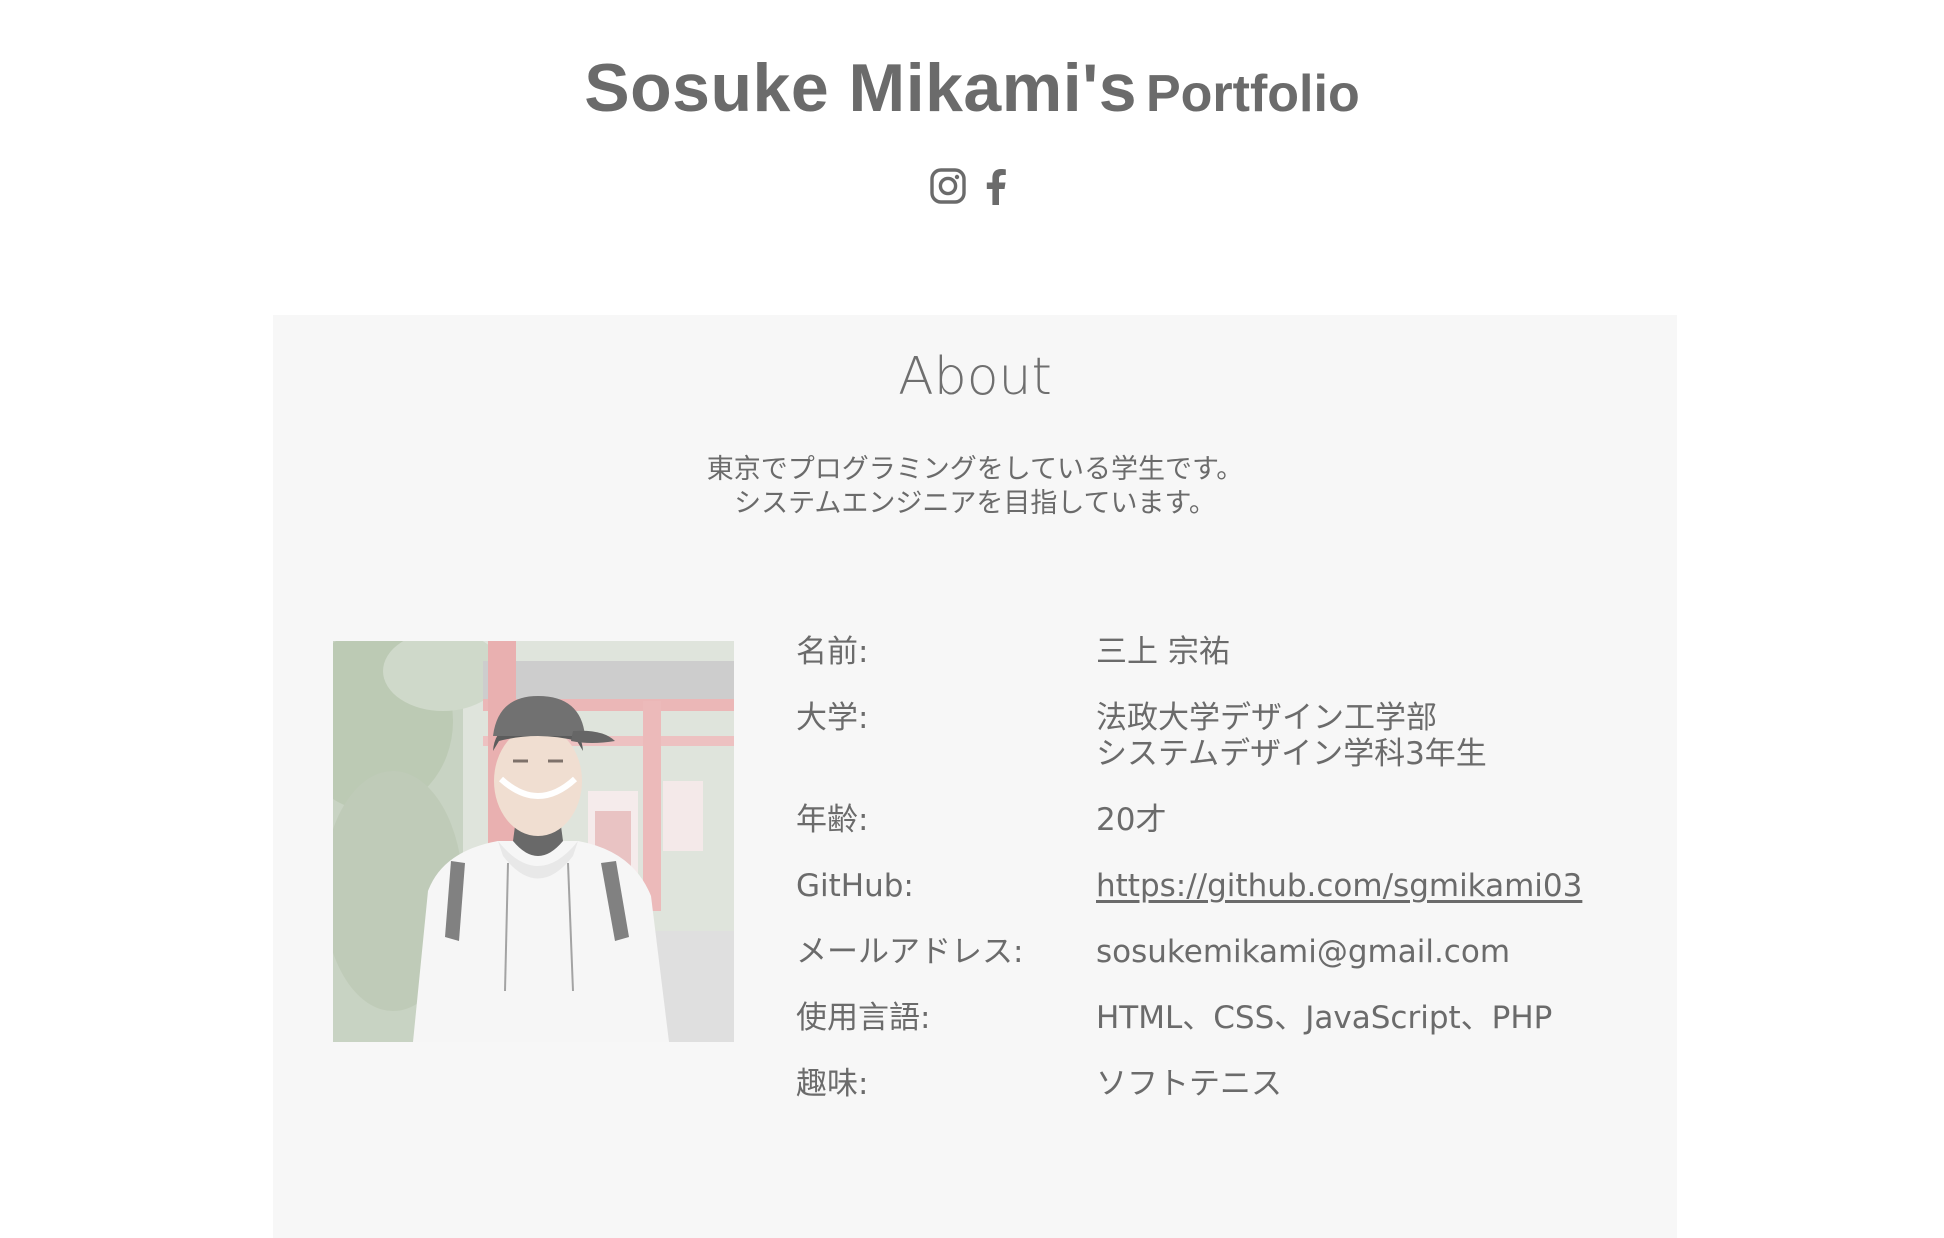 The height and width of the screenshot is (1238, 1944). I want to click on profile-label-university: 大学:, so click(832, 718).